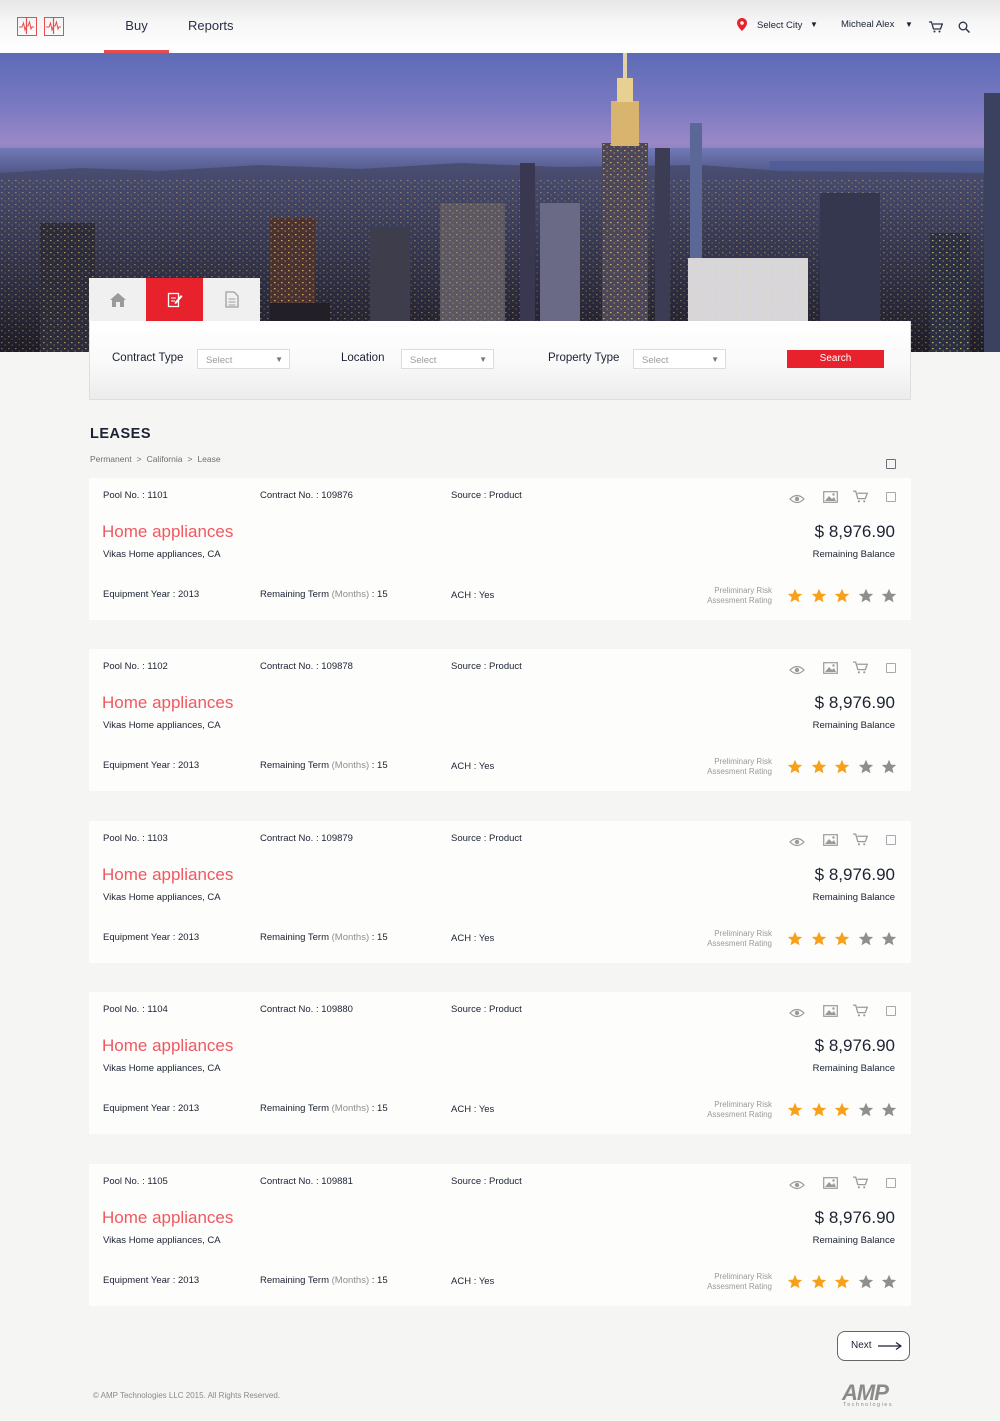  I want to click on pool-number: Pool No. : 1104, so click(135, 1009).